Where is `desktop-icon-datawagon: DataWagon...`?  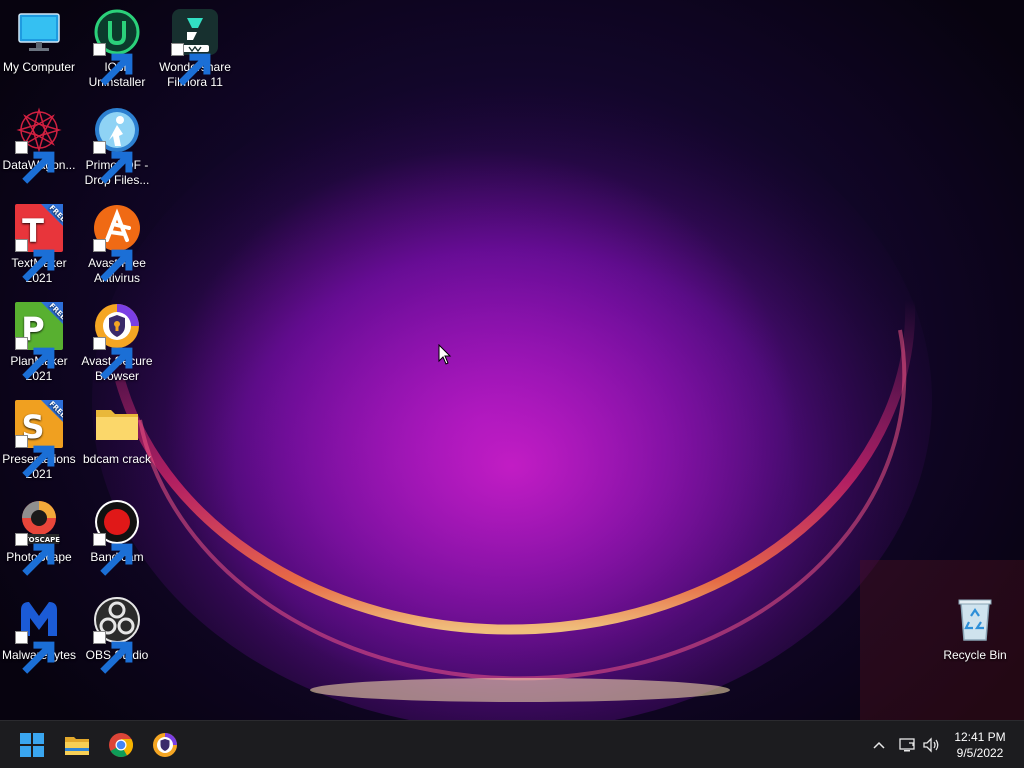 desktop-icon-datawagon: DataWagon... is located at coordinates (39, 145).